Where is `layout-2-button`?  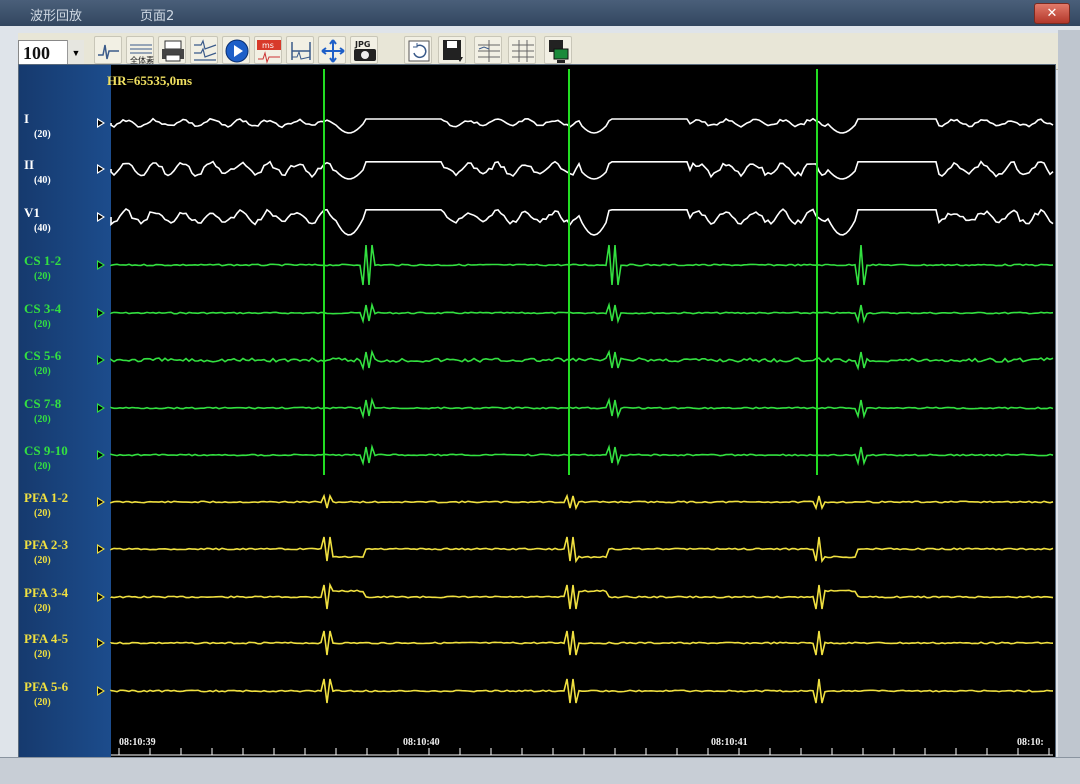
layout-2-button is located at coordinates (522, 50).